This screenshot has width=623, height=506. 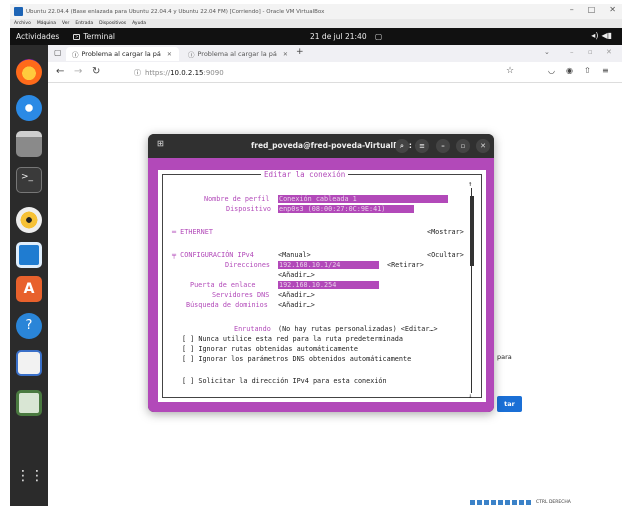 I want to click on system-tray: ◂) ◀▮, so click(x=601, y=35).